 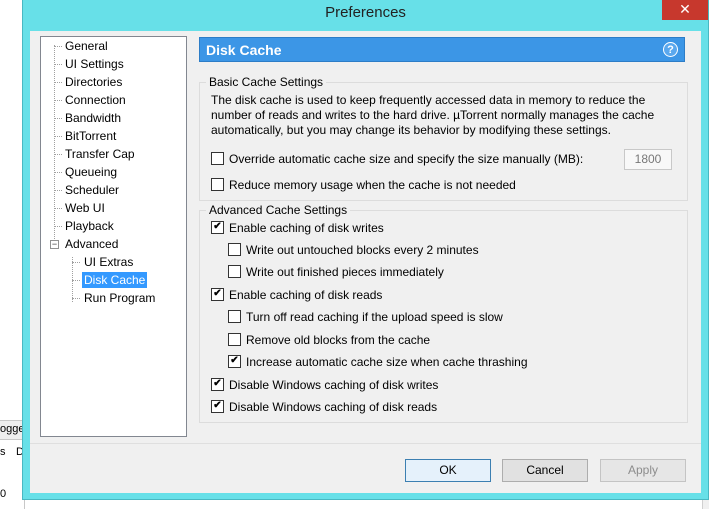 I want to click on window-title: Preferences, so click(x=365, y=12).